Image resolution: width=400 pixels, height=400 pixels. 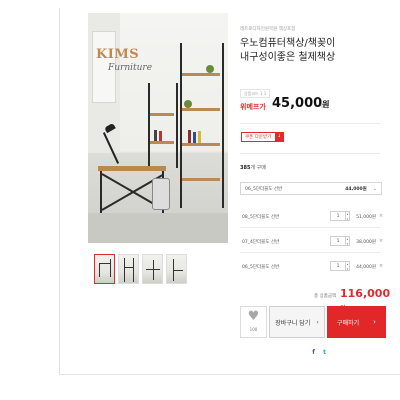 I want to click on image-chair, so click(x=161, y=194).